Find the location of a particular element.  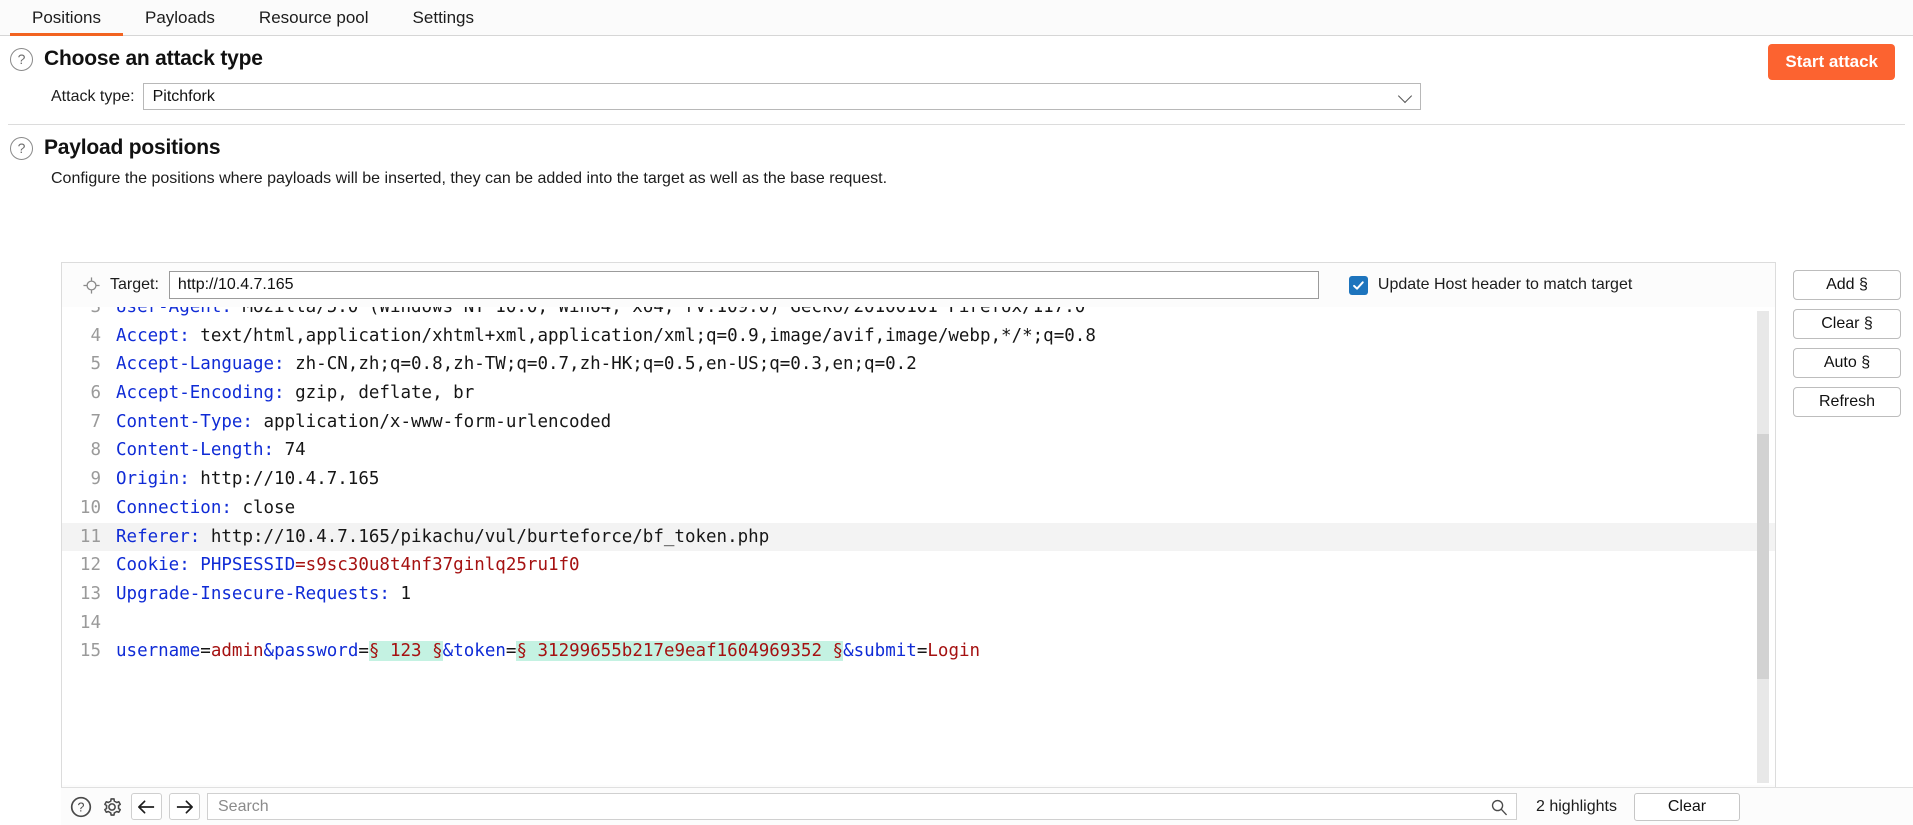

chevron-down-icon is located at coordinates (1404, 95).